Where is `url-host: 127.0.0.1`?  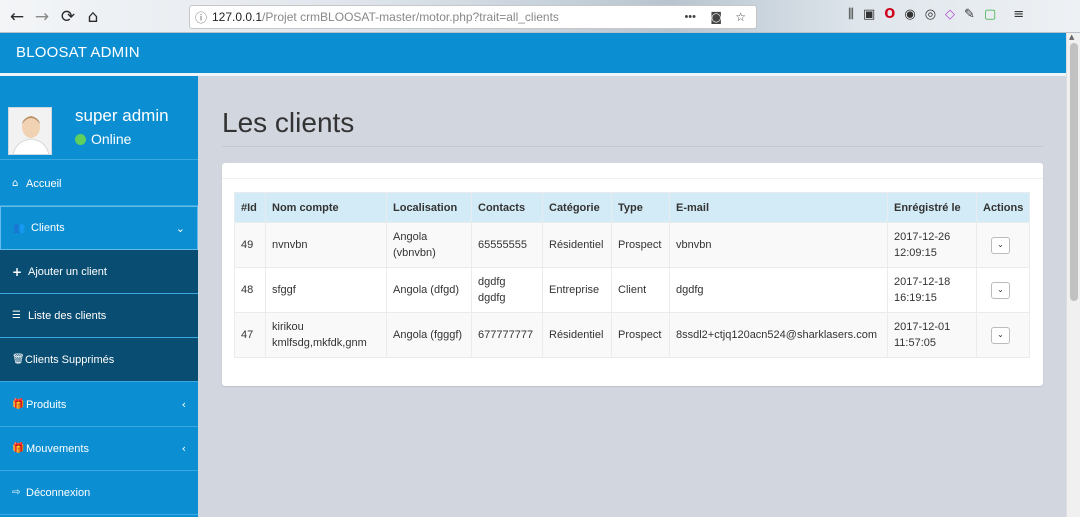
url-host: 127.0.0.1 is located at coordinates (237, 17).